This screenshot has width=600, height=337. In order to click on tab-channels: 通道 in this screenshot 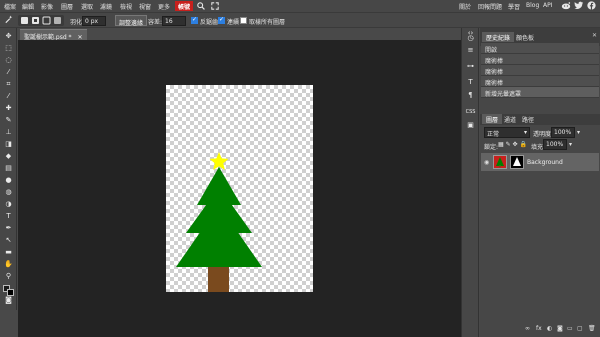, I will do `click(510, 119)`.